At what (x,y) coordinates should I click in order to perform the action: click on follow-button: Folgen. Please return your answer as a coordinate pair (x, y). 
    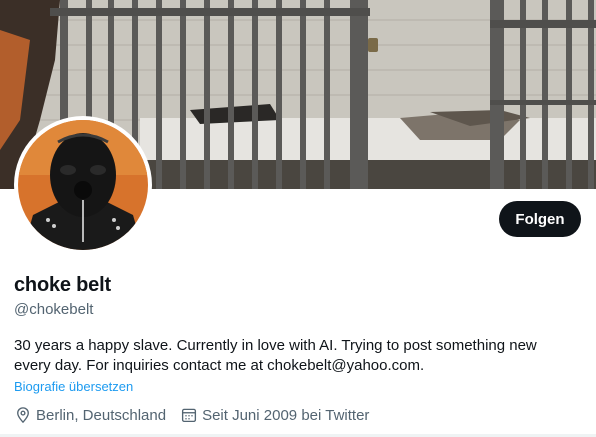
    Looking at the image, I should click on (540, 219).